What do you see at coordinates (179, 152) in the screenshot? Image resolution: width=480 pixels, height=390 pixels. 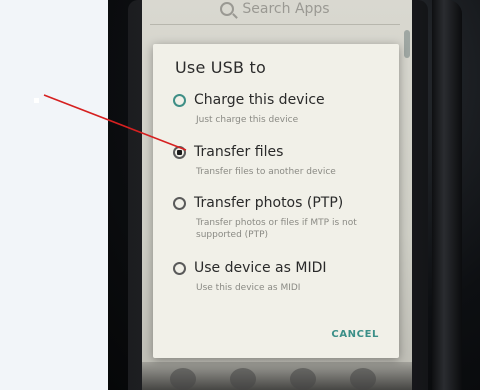 I see `radio-selected-icon` at bounding box center [179, 152].